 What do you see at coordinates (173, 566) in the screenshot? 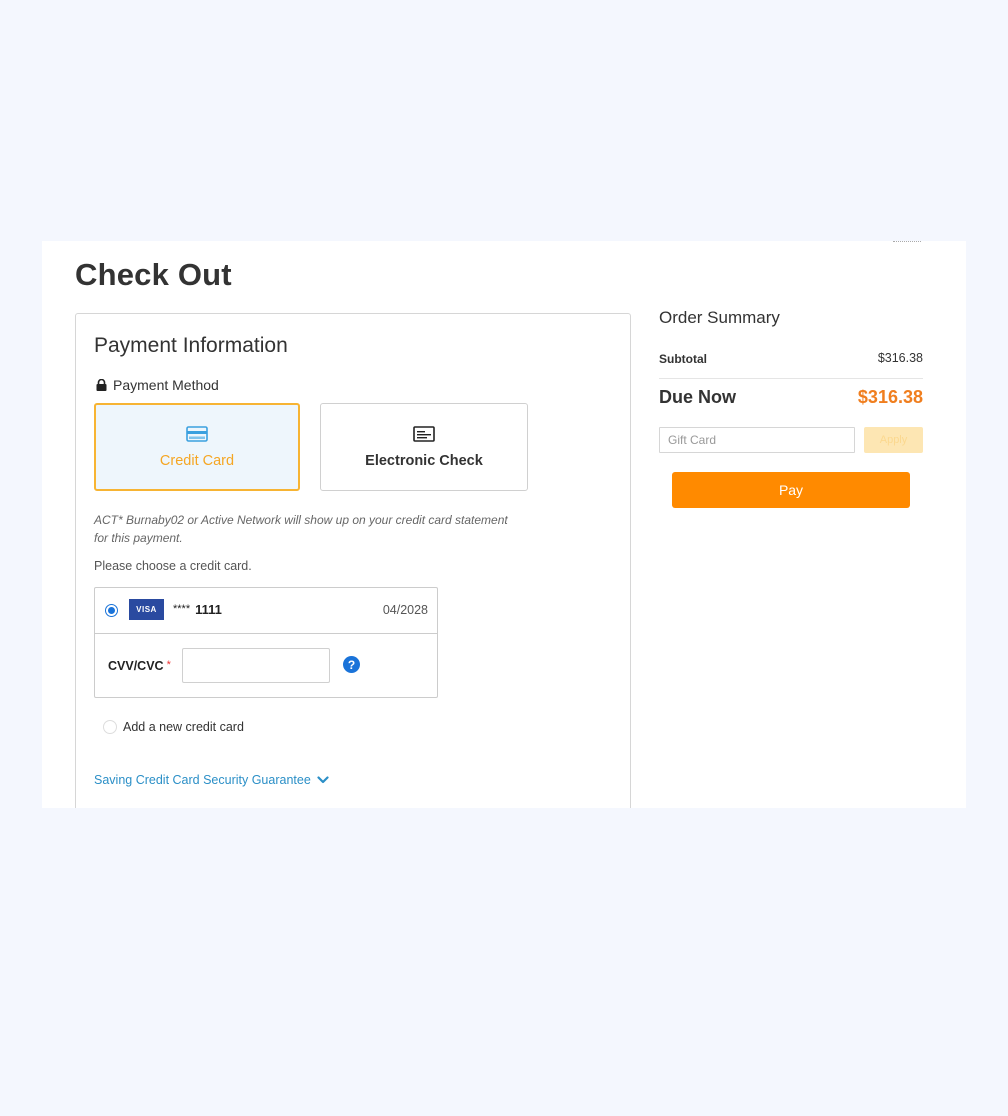
I see `choose-card-label: Please choose a credit card.` at bounding box center [173, 566].